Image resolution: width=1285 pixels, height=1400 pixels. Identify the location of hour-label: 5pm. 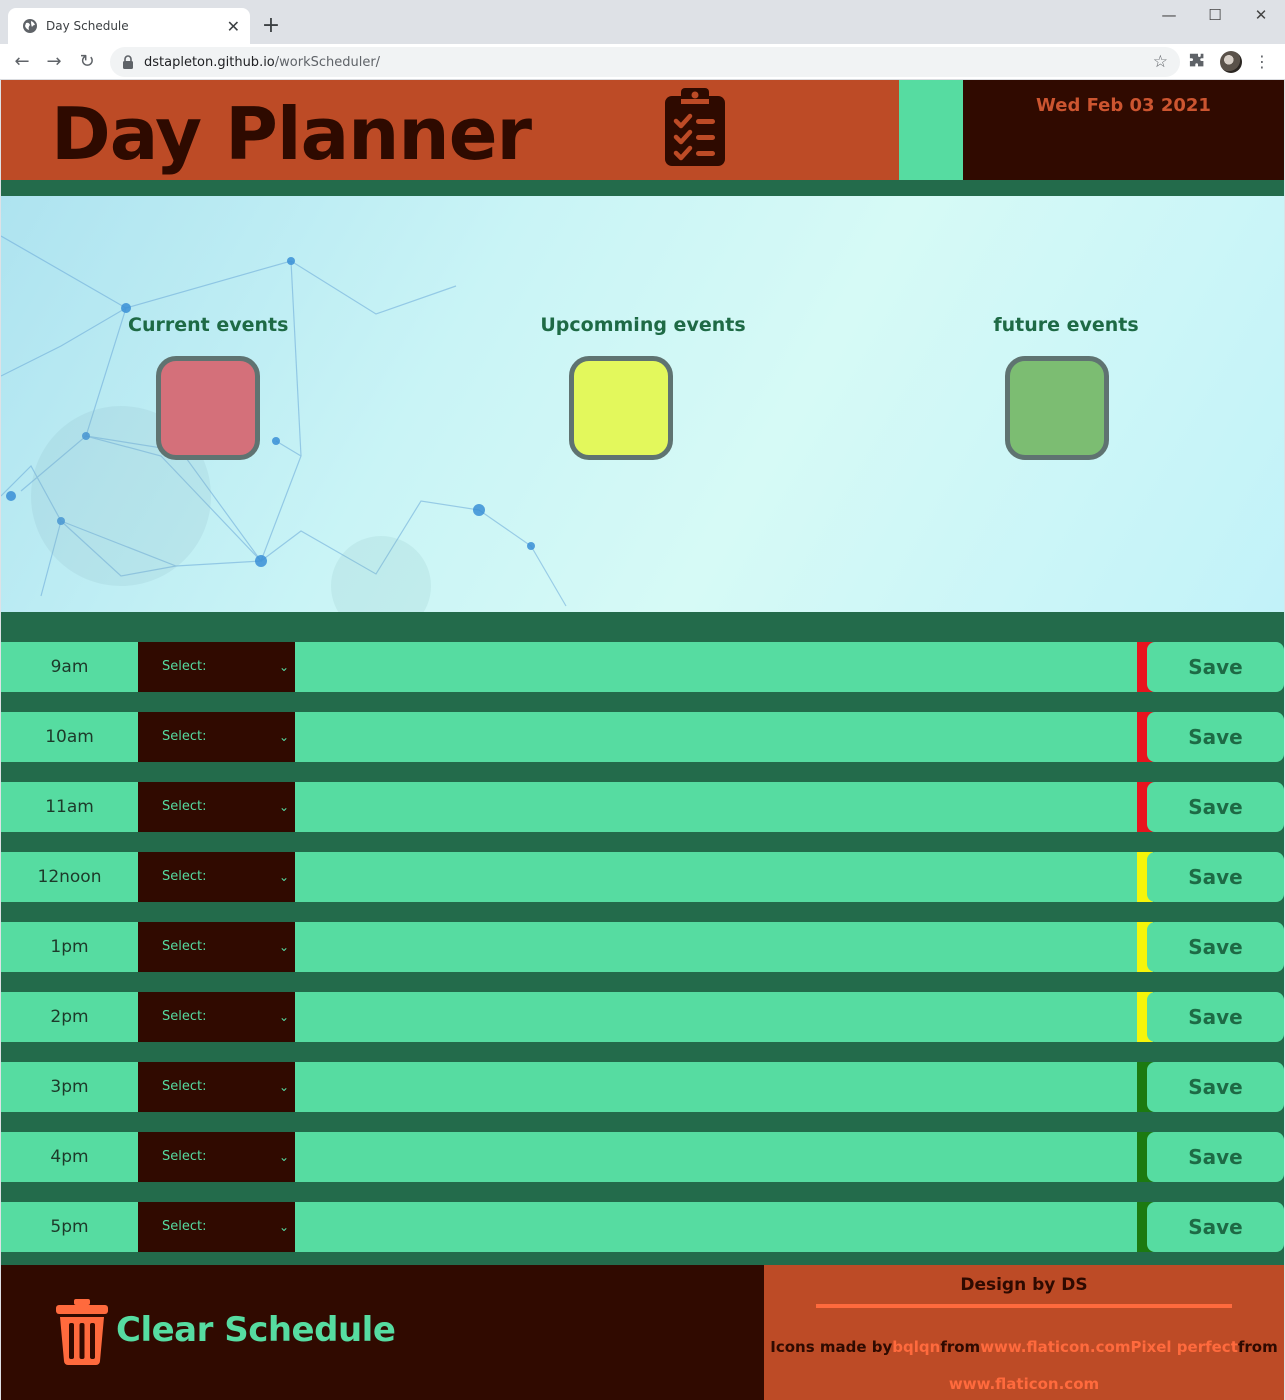
(69, 1227).